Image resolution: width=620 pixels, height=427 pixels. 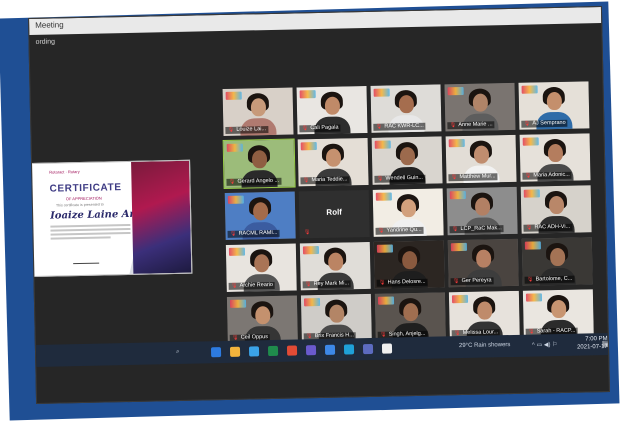 What do you see at coordinates (64, 172) in the screenshot?
I see `certificate-logos: Rotaract · Rotary` at bounding box center [64, 172].